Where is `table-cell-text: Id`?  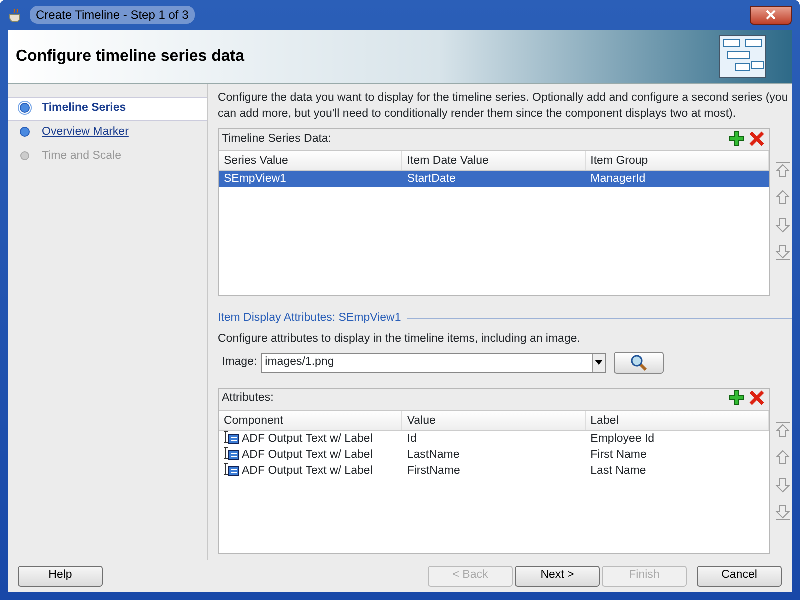
table-cell-text: Id is located at coordinates (412, 439).